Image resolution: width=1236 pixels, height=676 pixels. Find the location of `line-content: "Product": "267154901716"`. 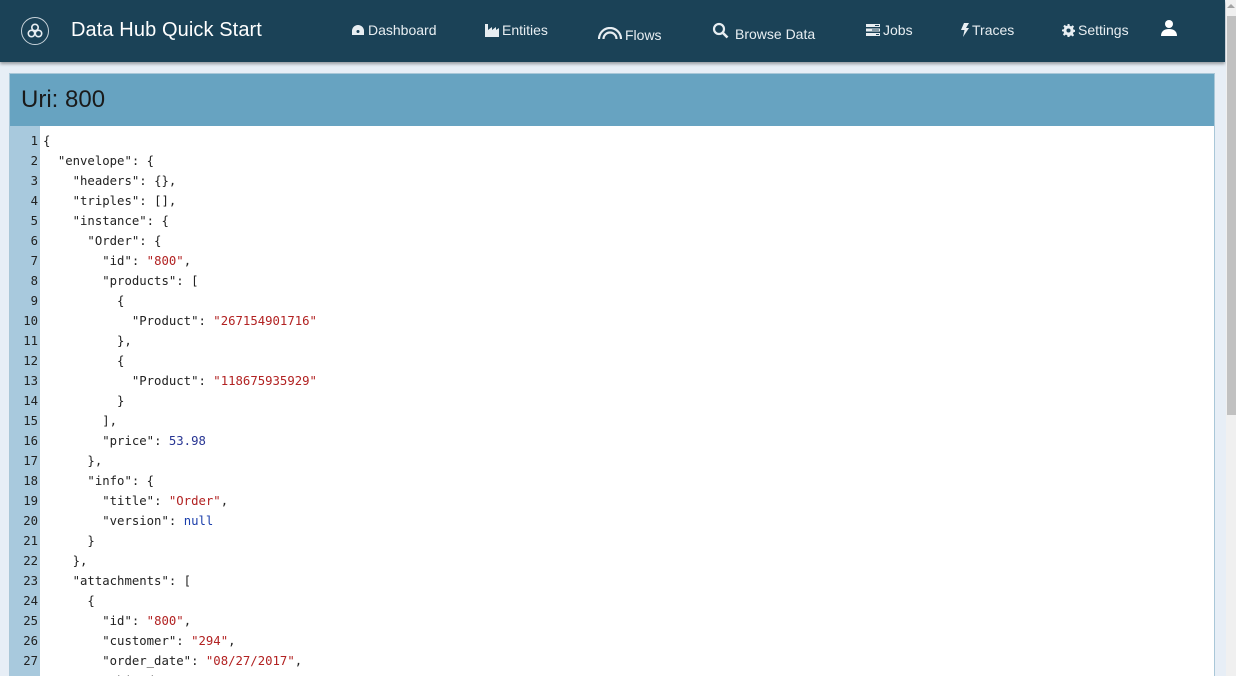

line-content: "Product": "267154901716" is located at coordinates (180, 321).